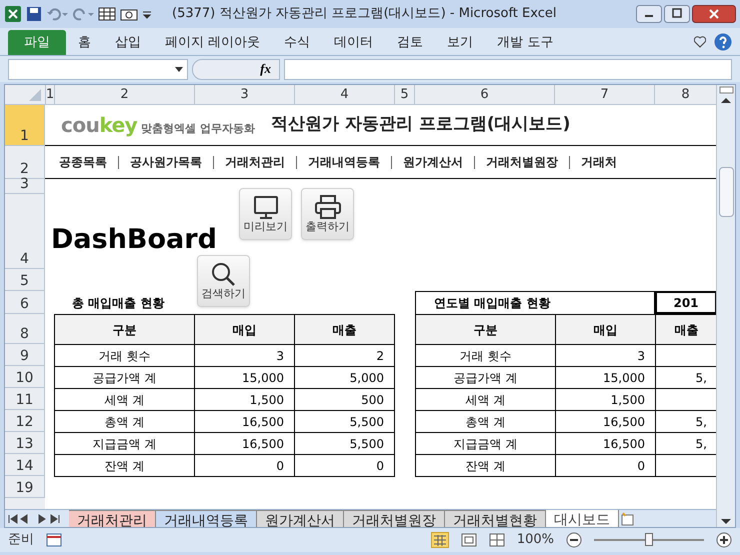  Describe the element at coordinates (125, 444) in the screenshot. I see `table-cell: 지급금액 계` at that location.